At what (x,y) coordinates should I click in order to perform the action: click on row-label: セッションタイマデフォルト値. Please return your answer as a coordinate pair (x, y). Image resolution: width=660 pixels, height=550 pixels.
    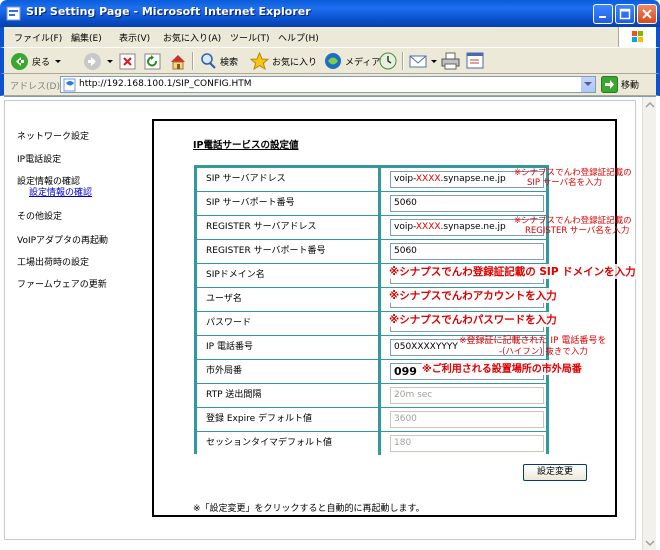
    Looking at the image, I should click on (289, 443).